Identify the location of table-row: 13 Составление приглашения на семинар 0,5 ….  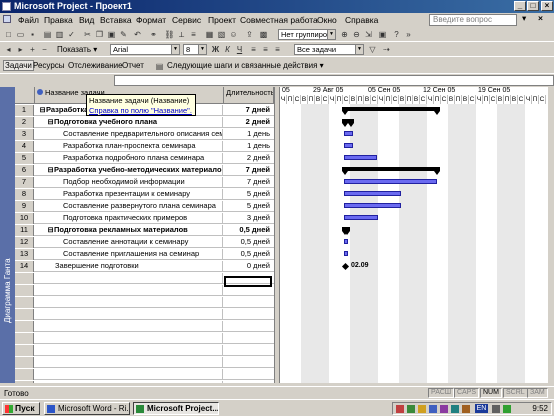
(144, 254).